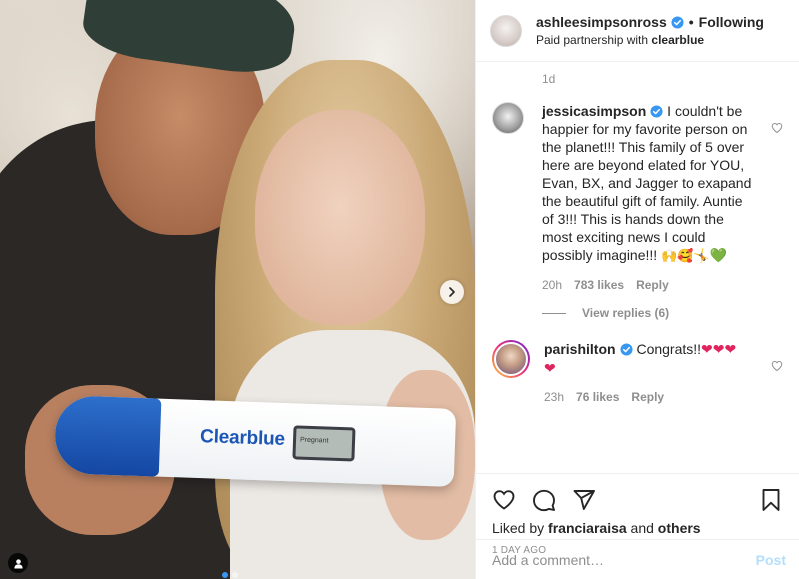 This screenshot has height=579, width=799. I want to click on comment-bubble-icon, so click(544, 500).